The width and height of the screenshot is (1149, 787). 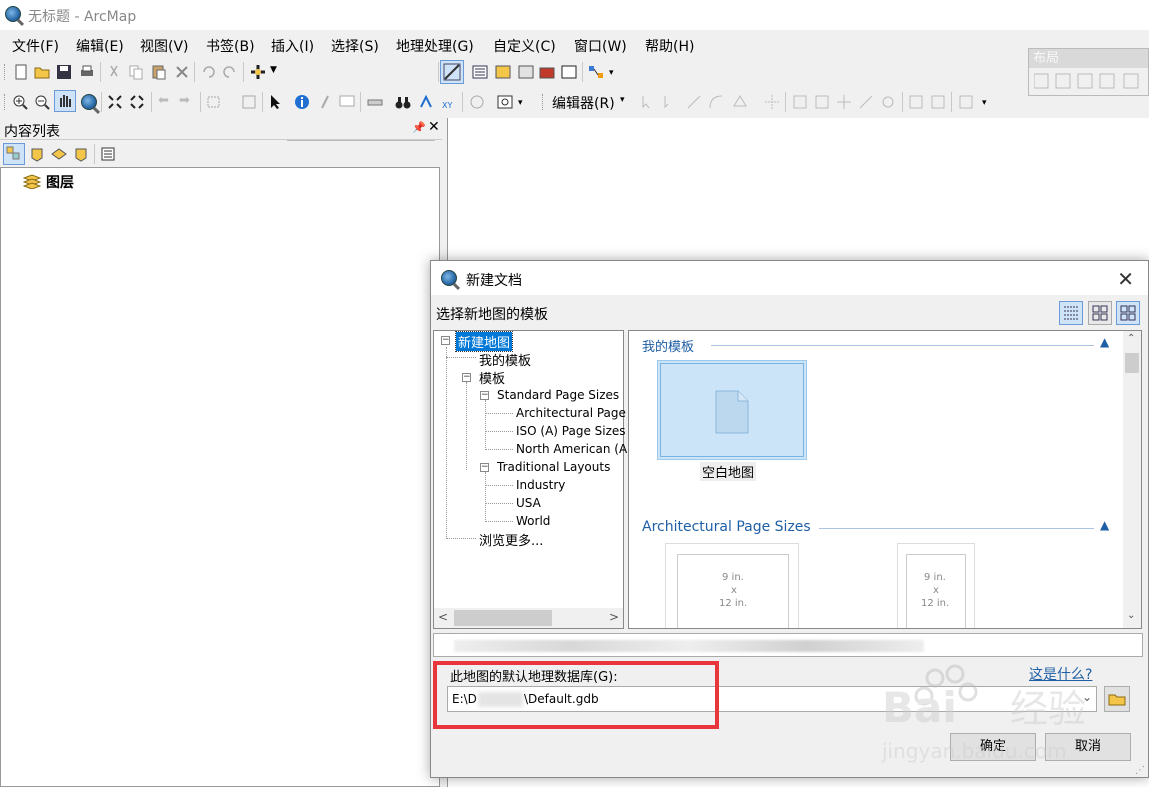 I want to click on layers-root-label: 图层, so click(x=60, y=182).